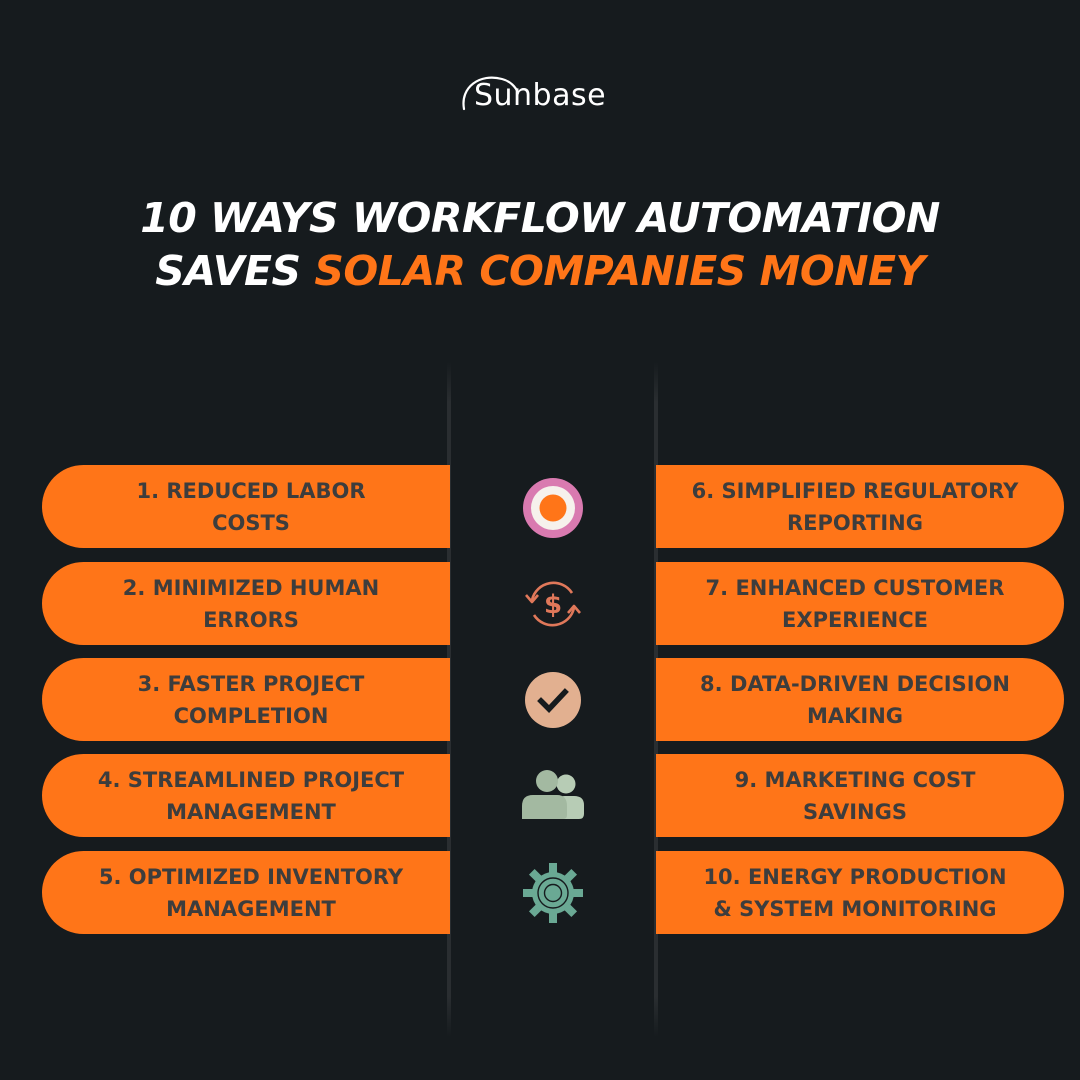 The height and width of the screenshot is (1080, 1080). Describe the element at coordinates (855, 795) in the screenshot. I see `benefit-label: 9. MARKETING COST SAVINGS` at that location.